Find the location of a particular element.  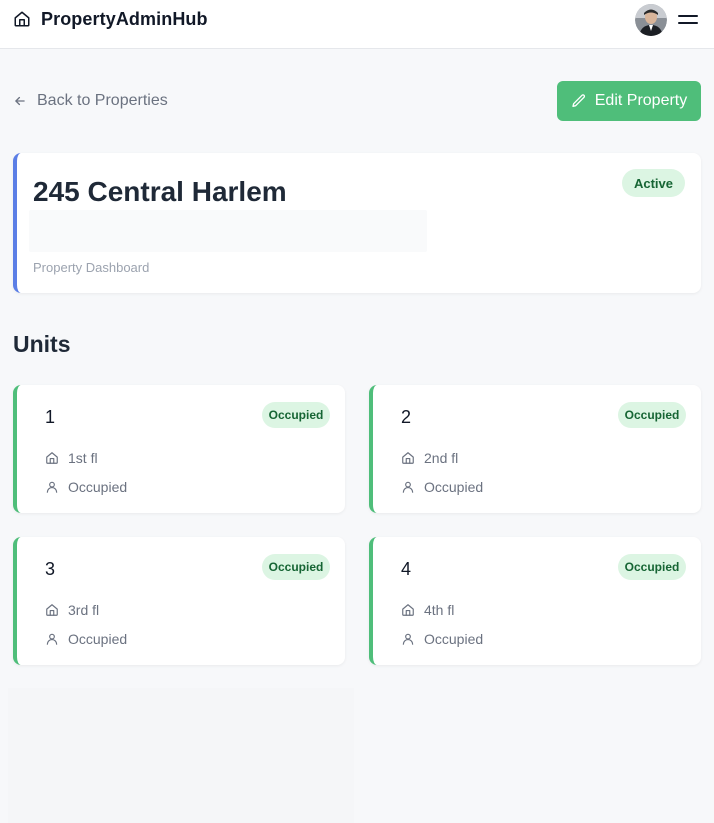

loading-placeholder is located at coordinates (181, 755).